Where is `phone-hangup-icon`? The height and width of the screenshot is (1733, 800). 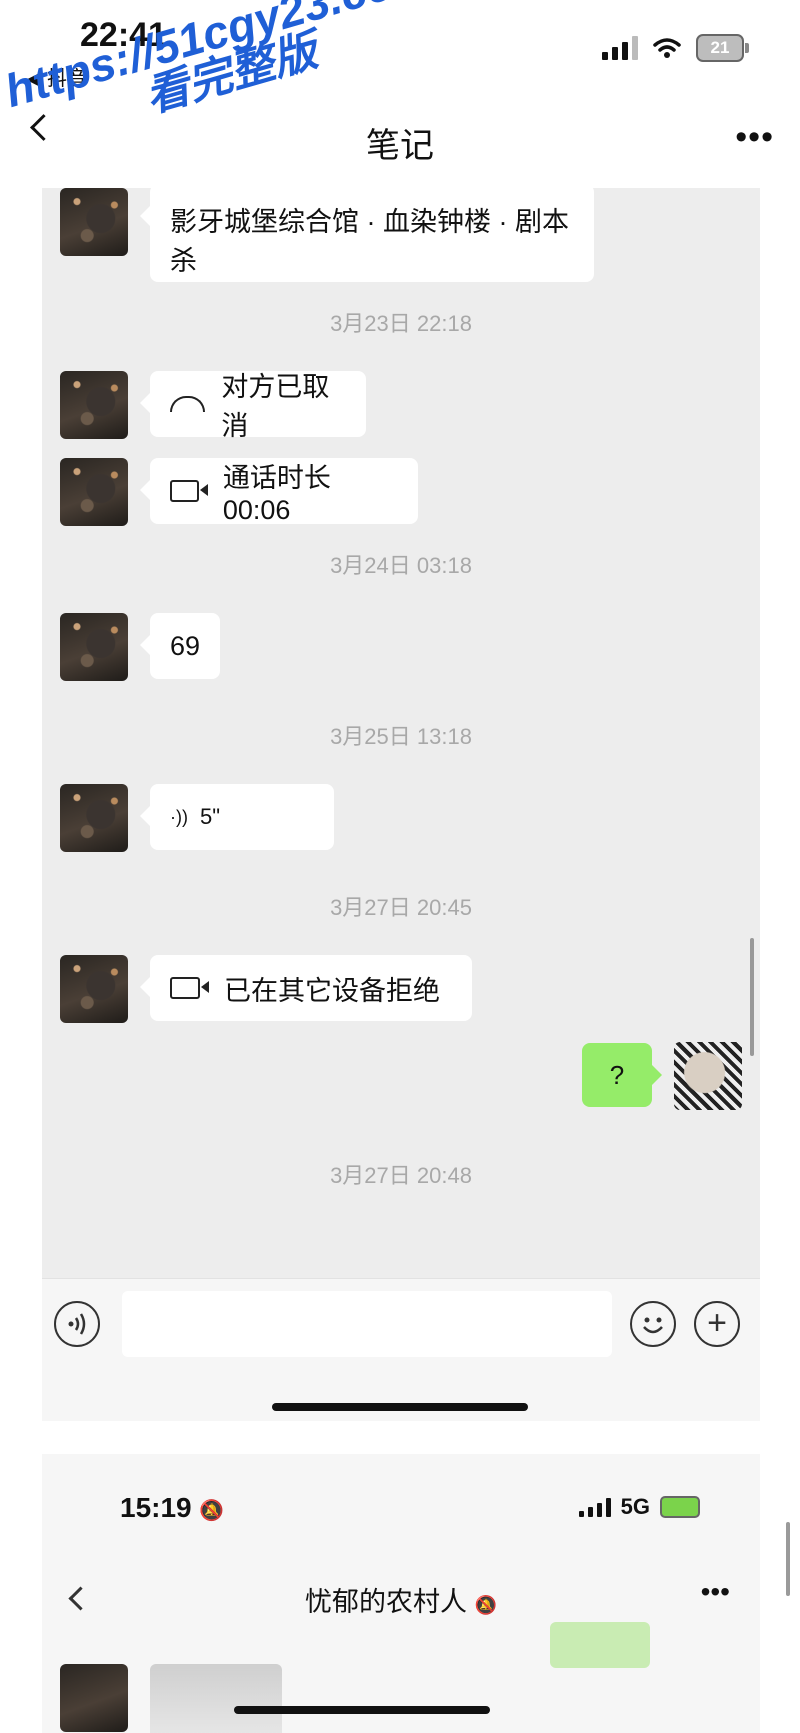
phone-hangup-icon is located at coordinates (188, 404).